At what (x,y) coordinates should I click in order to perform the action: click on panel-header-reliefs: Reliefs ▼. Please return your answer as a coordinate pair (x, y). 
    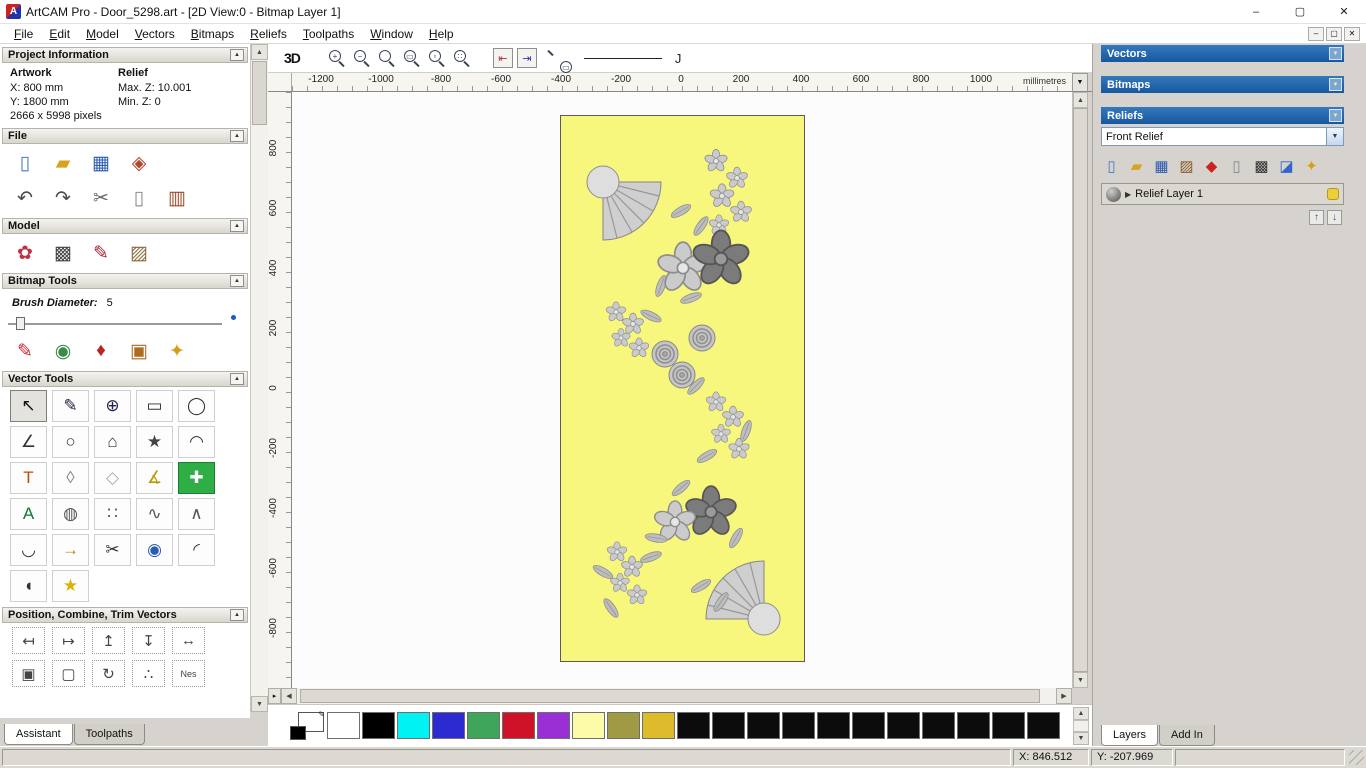
    Looking at the image, I should click on (1222, 115).